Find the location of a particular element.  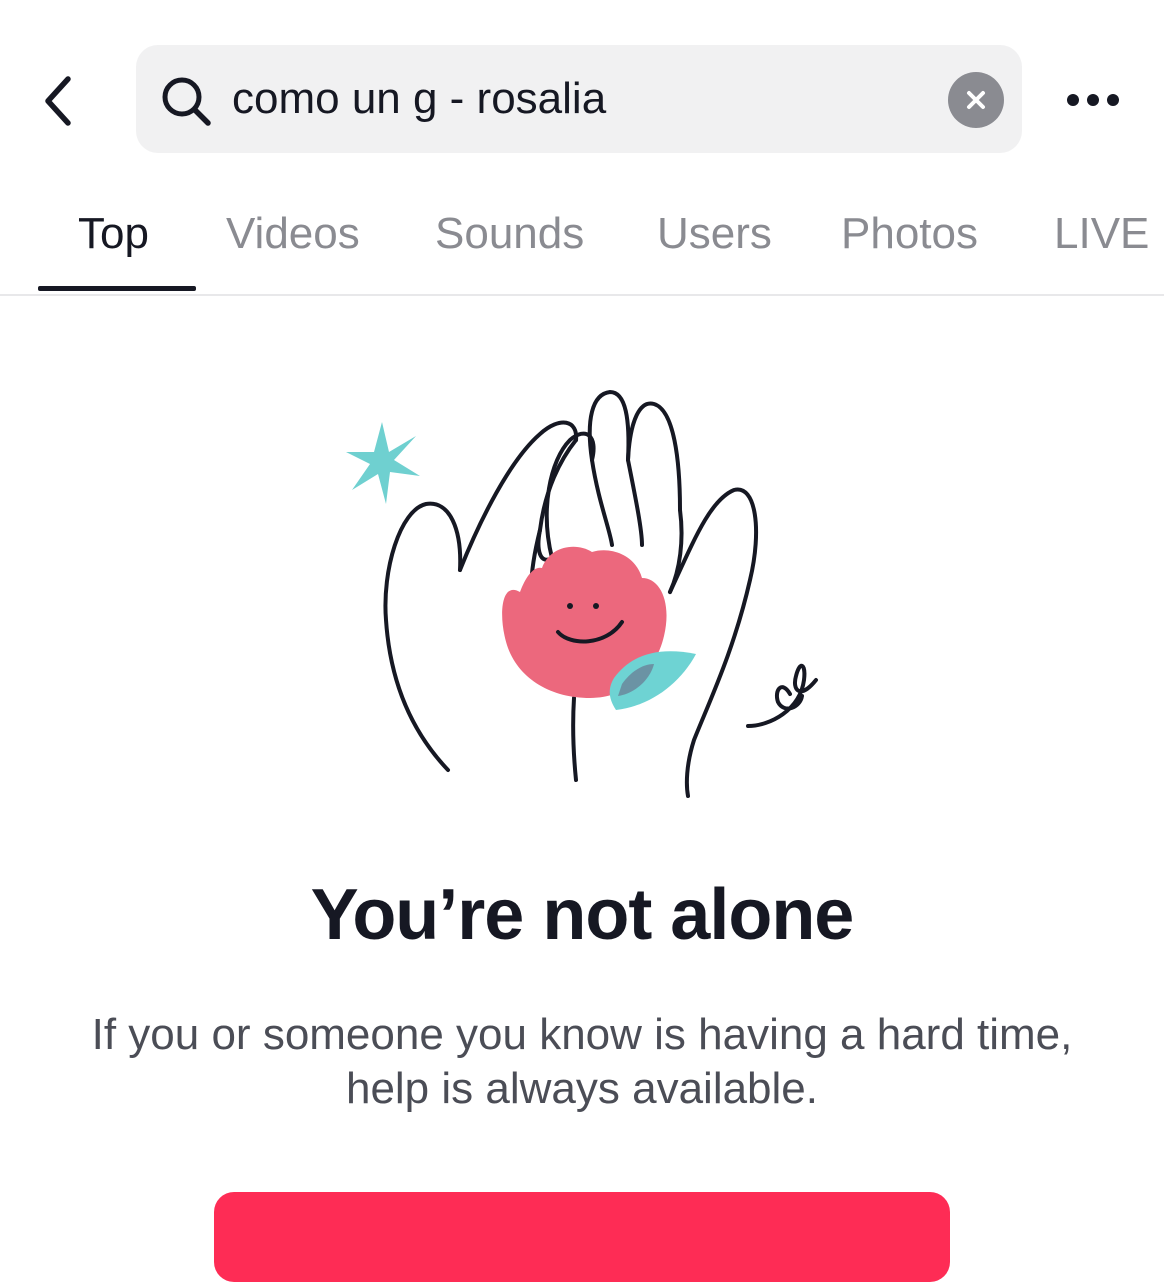

back-button is located at coordinates (58, 101).